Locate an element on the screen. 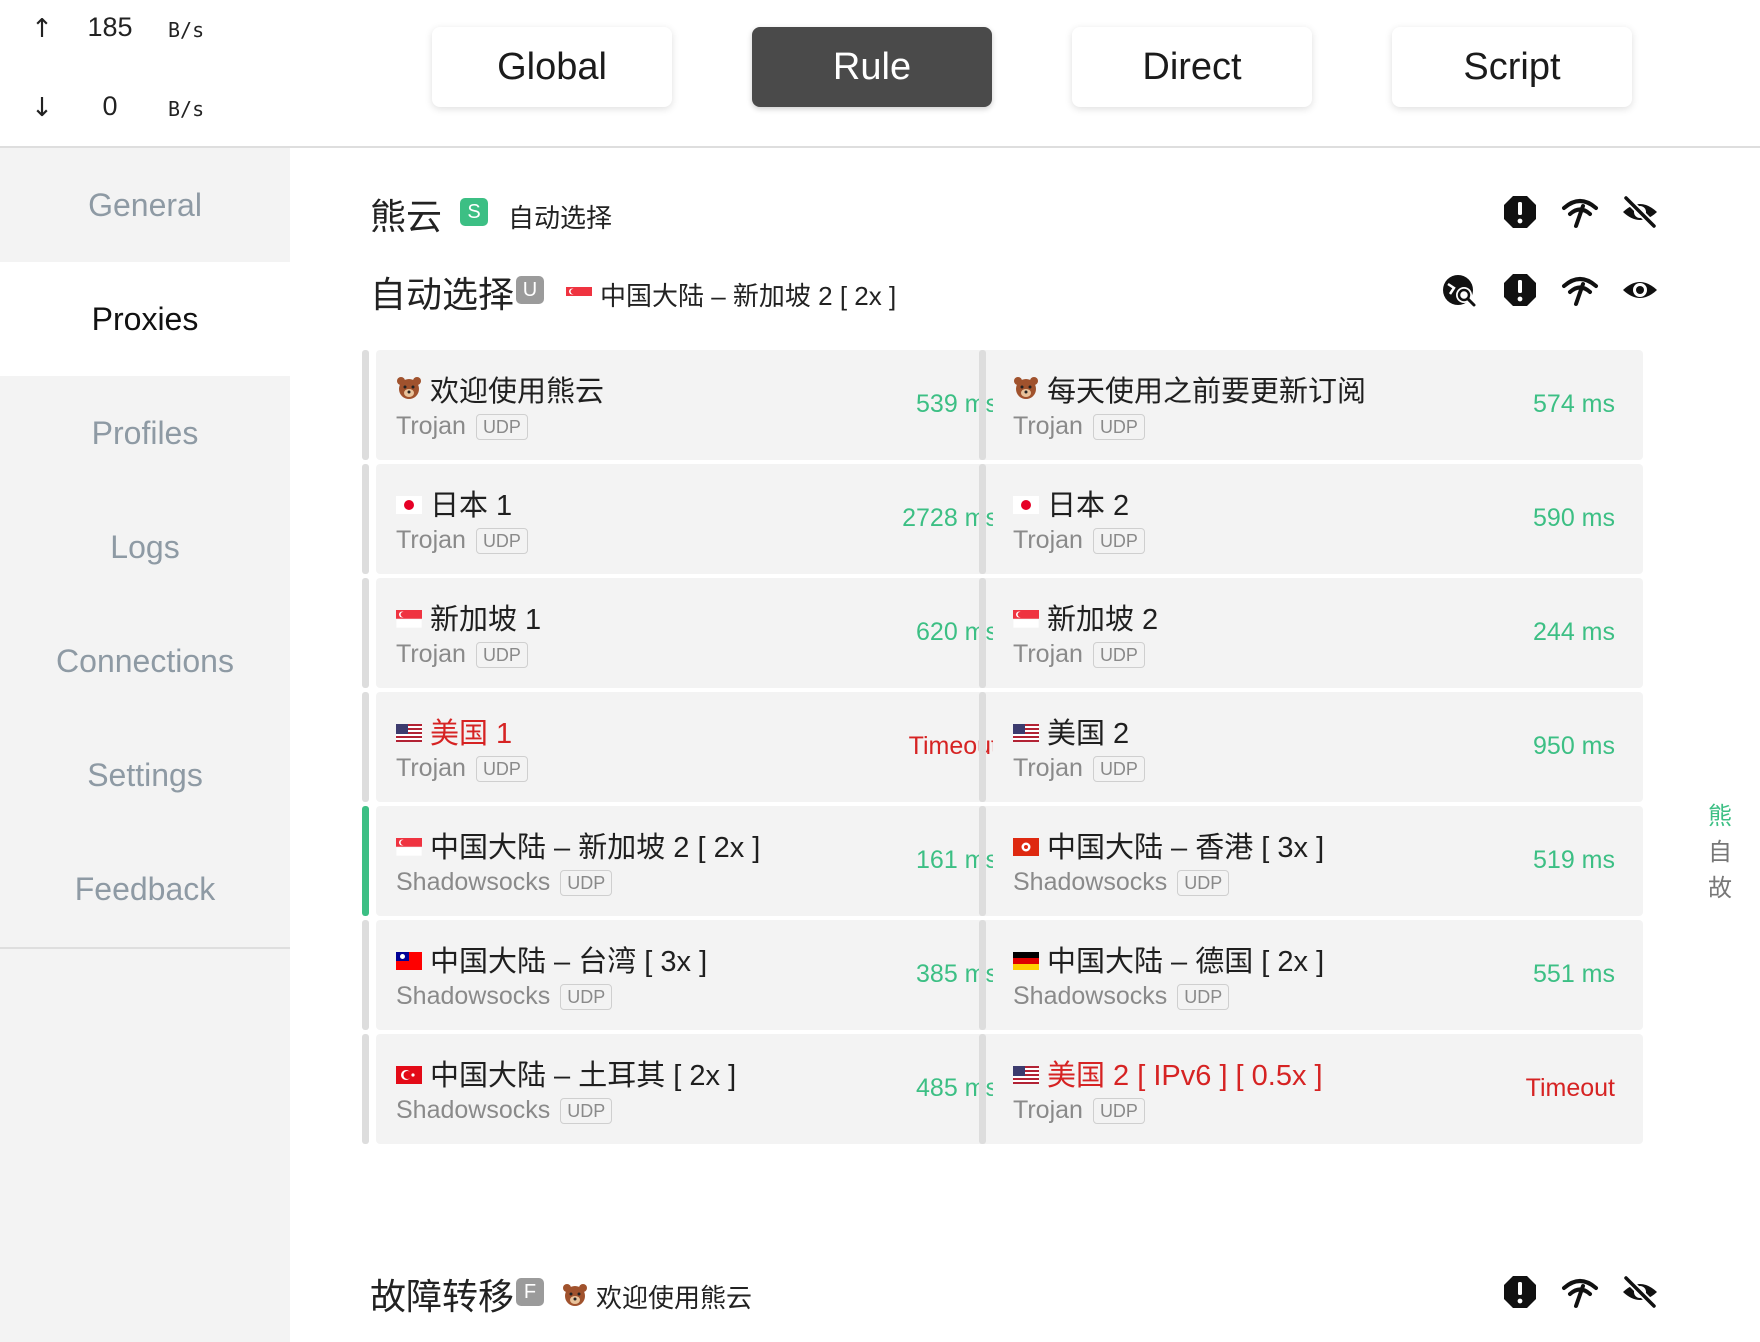 The width and height of the screenshot is (1760, 1342). proxy-card: 中国大陆 – 德国 [ 2x ] Shadowsocks UDP 551 ms is located at coordinates (1311, 975).